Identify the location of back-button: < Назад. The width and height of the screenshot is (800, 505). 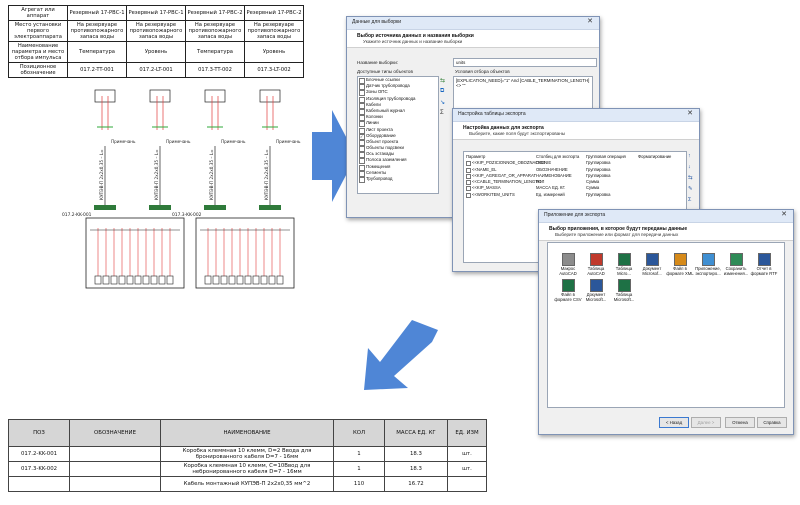
(674, 422).